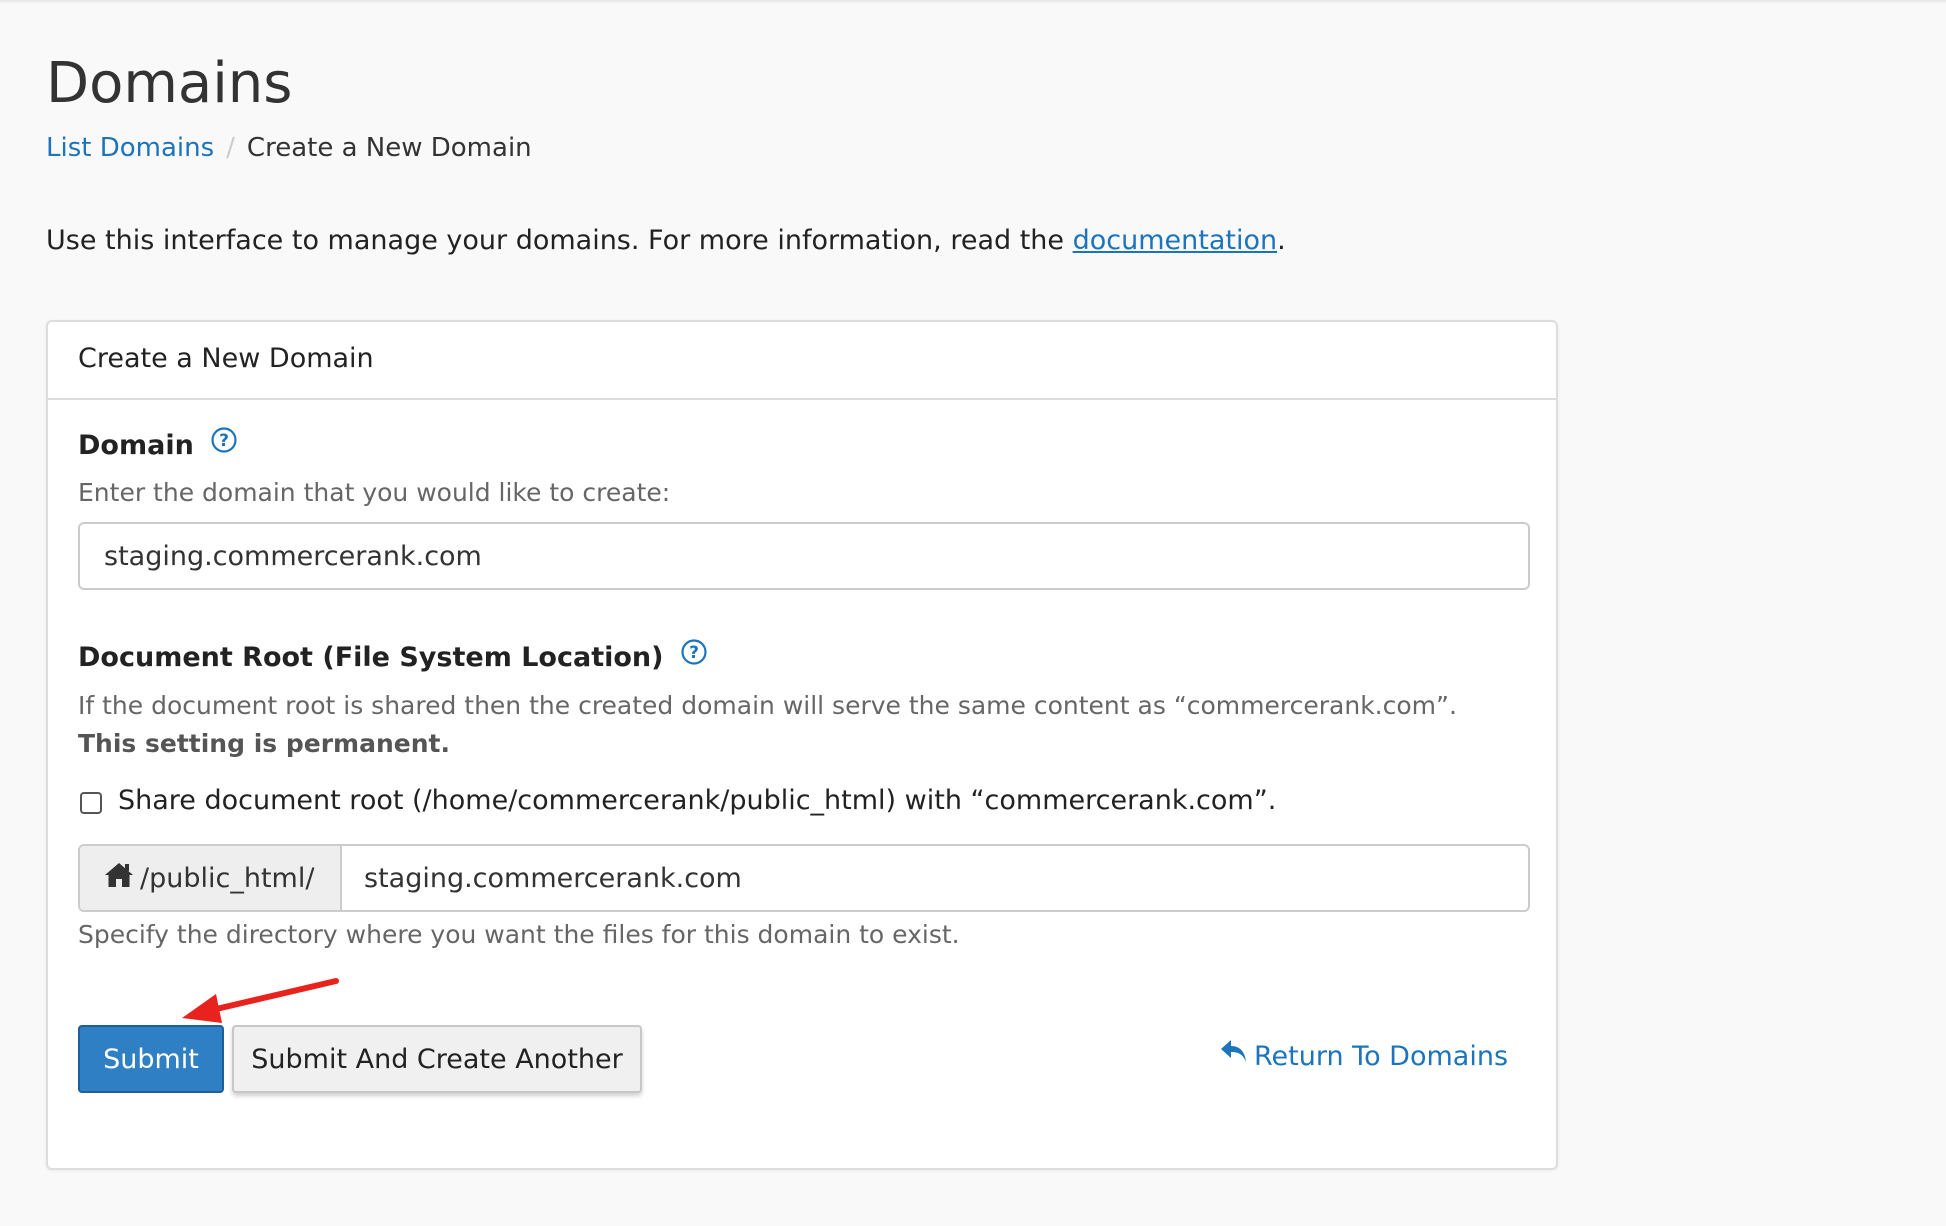 This screenshot has height=1226, width=1946. Describe the element at coordinates (264, 743) in the screenshot. I see `docroot-hint-permanent: This setting is permanent.` at that location.